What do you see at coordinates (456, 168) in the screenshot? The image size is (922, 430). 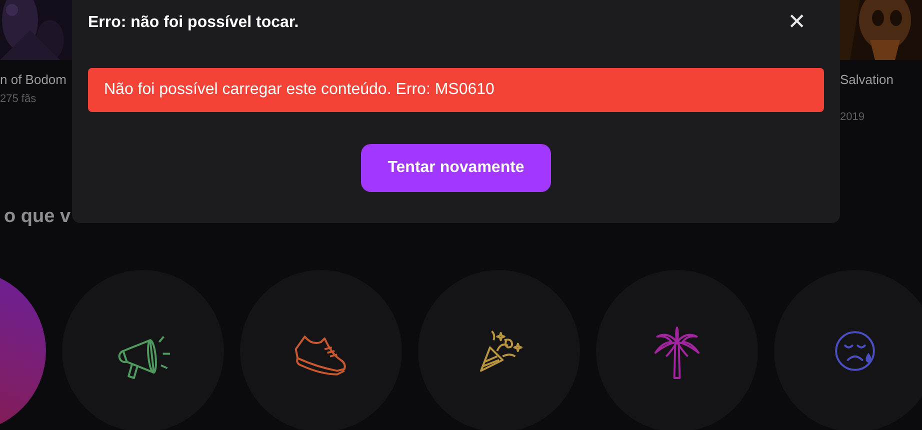 I see `retry-button: Tentar novamente` at bounding box center [456, 168].